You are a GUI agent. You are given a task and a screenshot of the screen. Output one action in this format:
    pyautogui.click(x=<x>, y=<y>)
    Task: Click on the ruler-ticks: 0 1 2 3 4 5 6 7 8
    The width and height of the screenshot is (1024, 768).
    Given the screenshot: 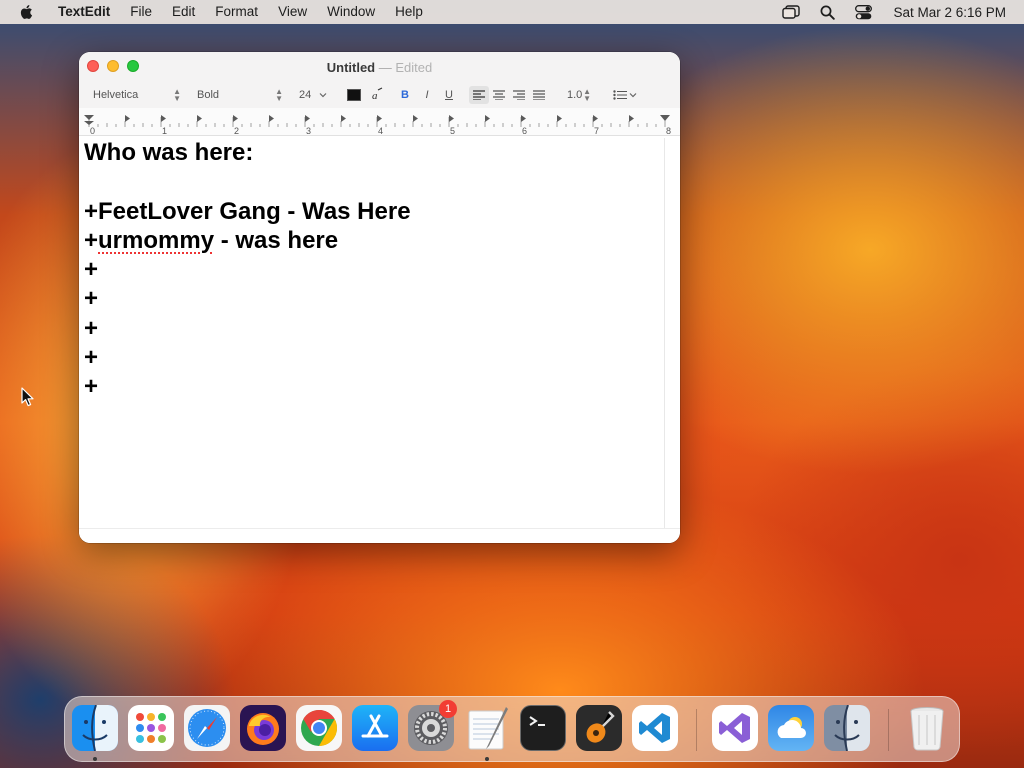 What is the action you would take?
    pyautogui.click(x=377, y=125)
    